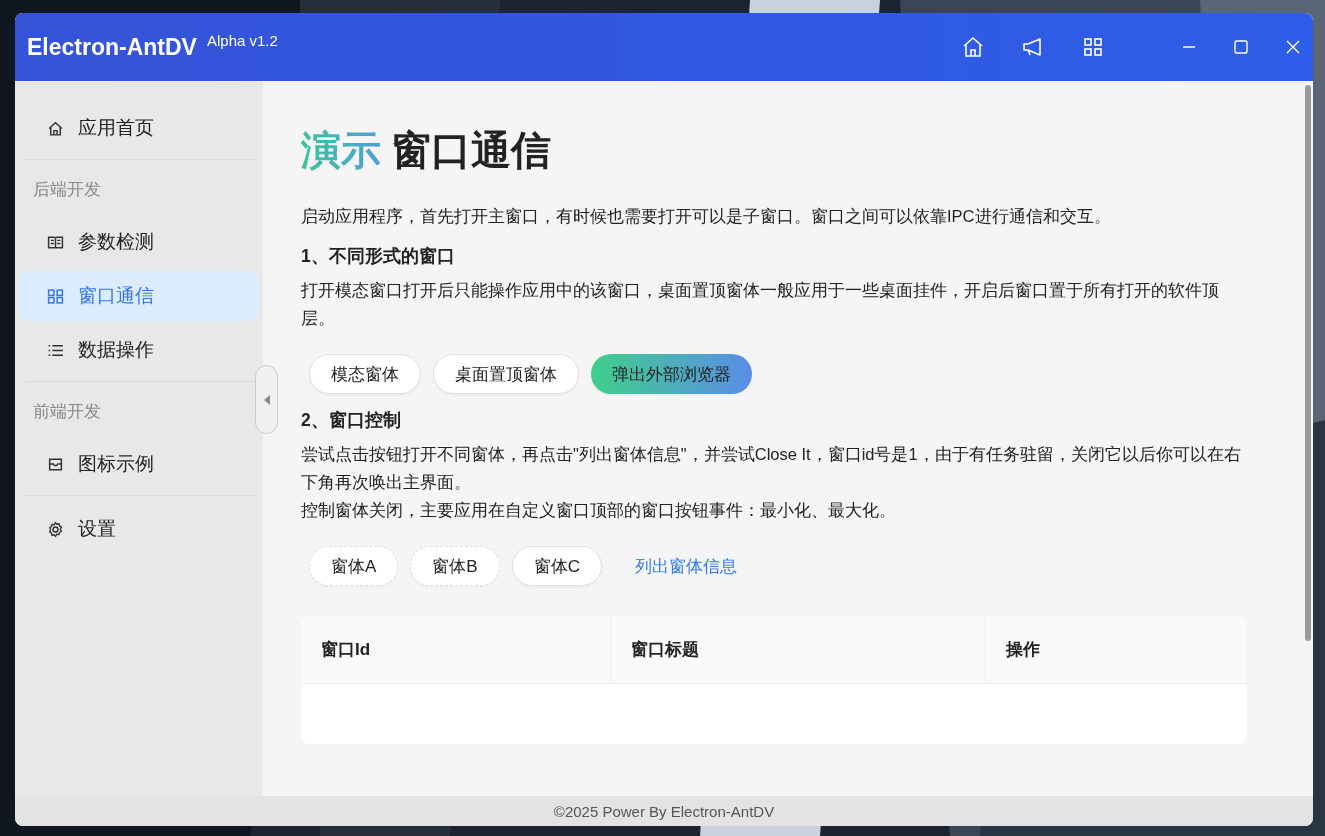 This screenshot has width=1325, height=836. I want to click on button: 桌面置顶窗体, so click(506, 374).